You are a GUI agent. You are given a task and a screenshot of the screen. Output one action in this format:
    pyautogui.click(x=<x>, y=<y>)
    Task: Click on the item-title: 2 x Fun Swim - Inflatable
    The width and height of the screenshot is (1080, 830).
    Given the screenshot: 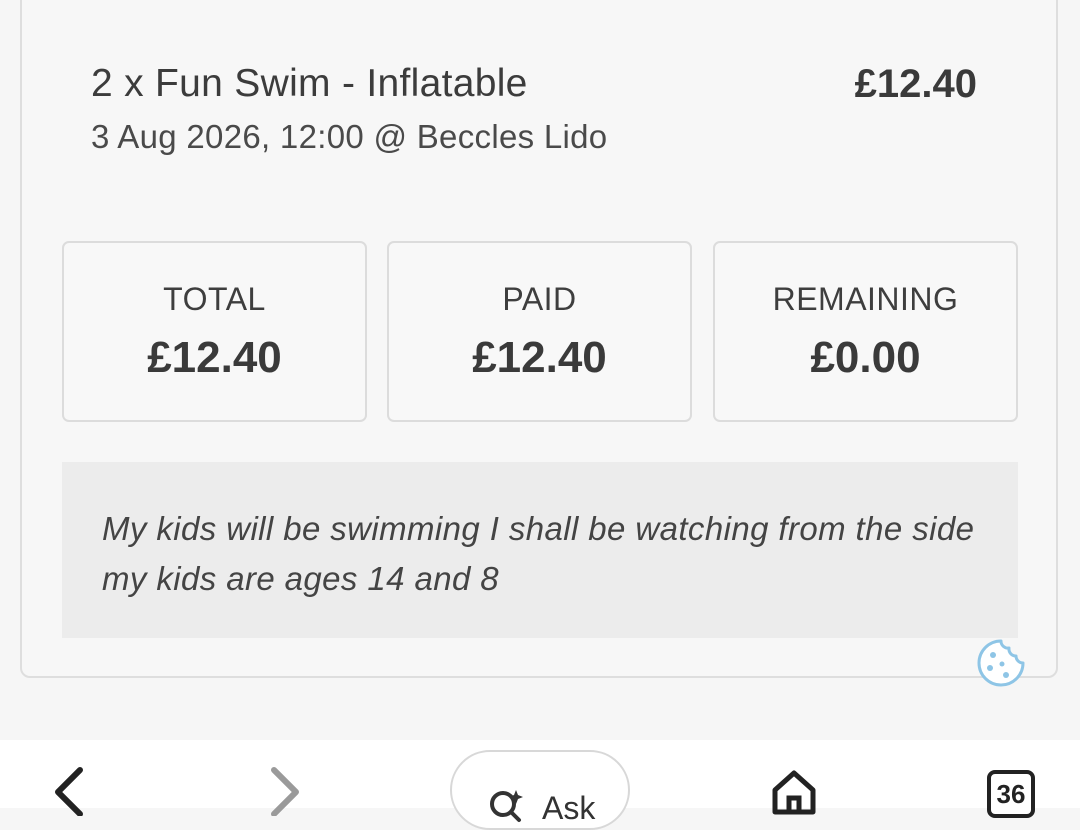 What is the action you would take?
    pyautogui.click(x=309, y=83)
    